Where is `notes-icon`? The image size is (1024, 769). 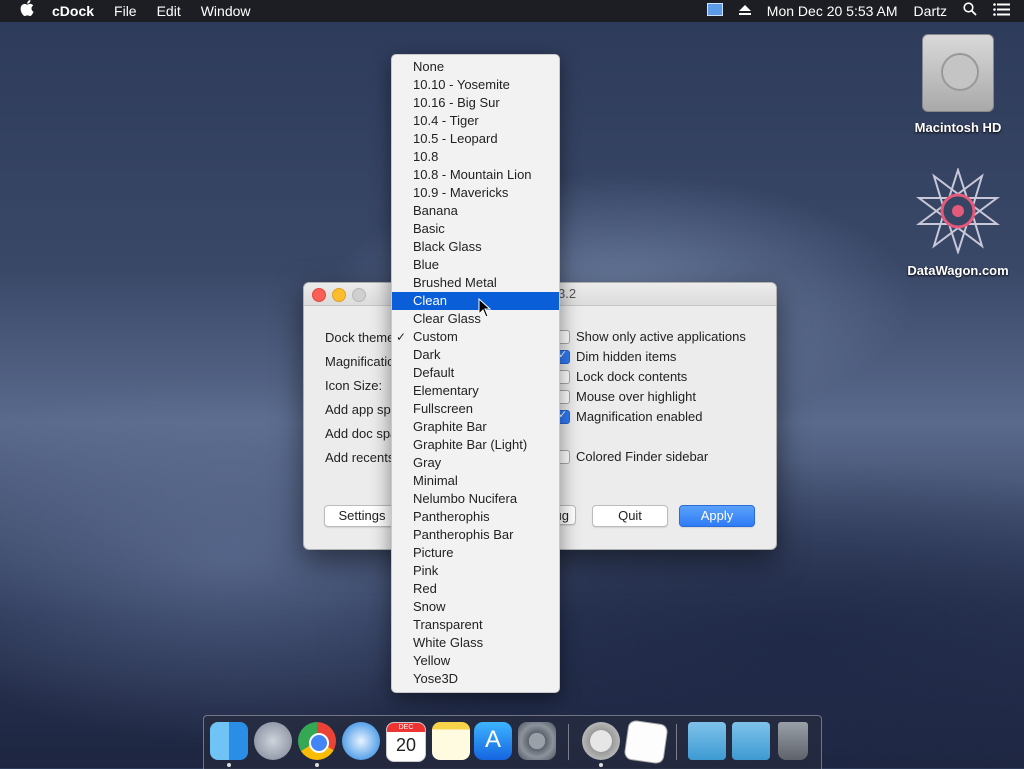
notes-icon is located at coordinates (451, 741).